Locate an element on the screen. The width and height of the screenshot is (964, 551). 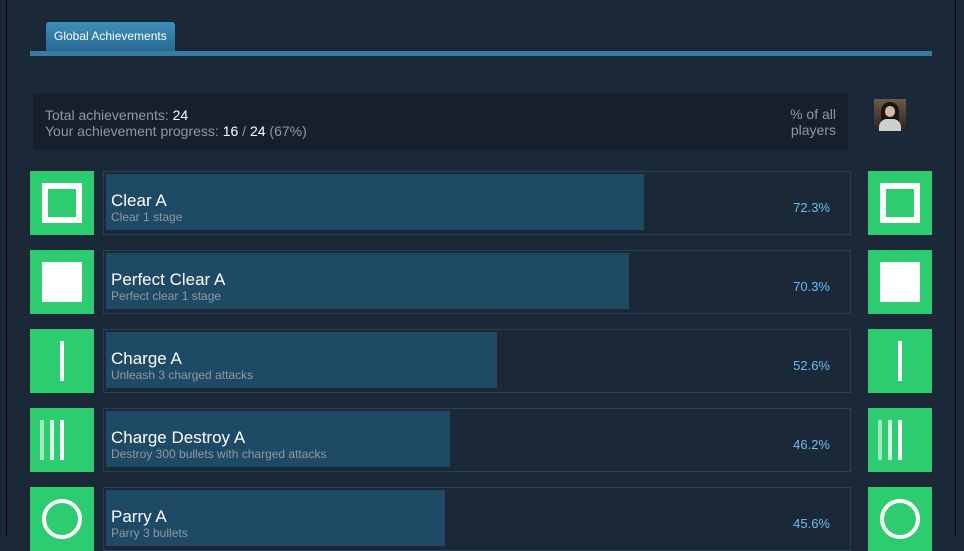
achievement-description: Perfect clear 1 stage is located at coordinates (166, 296).